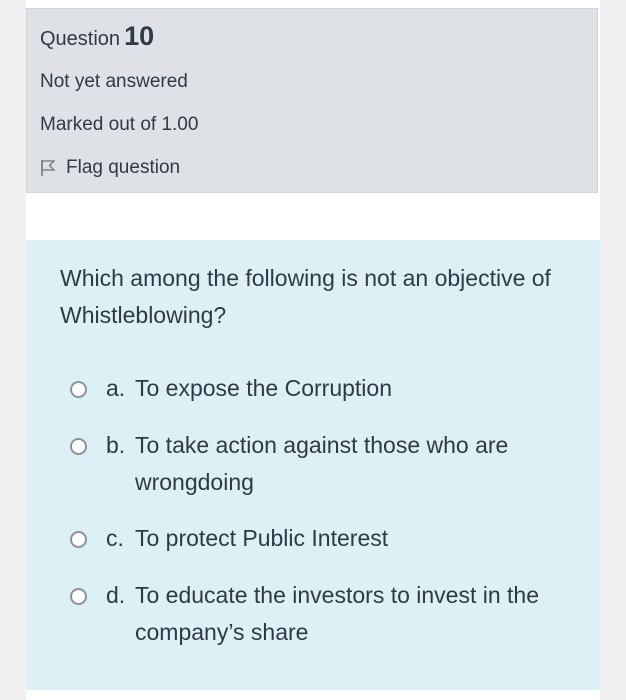 The image size is (626, 700). Describe the element at coordinates (114, 81) in the screenshot. I see `answer-status: Not yet answered` at that location.